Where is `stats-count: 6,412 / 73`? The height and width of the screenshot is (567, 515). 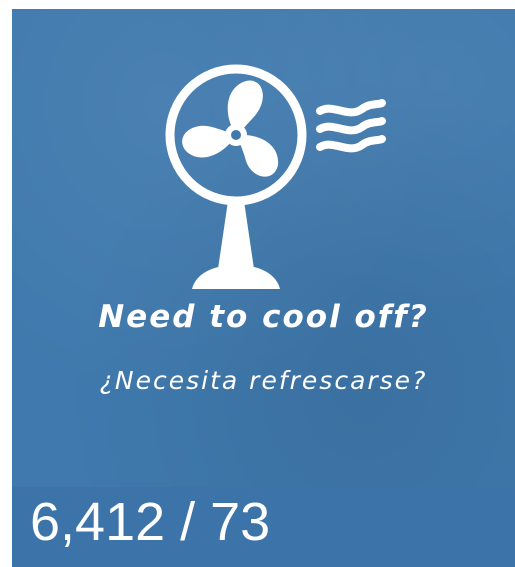 stats-count: 6,412 / 73 is located at coordinates (150, 522).